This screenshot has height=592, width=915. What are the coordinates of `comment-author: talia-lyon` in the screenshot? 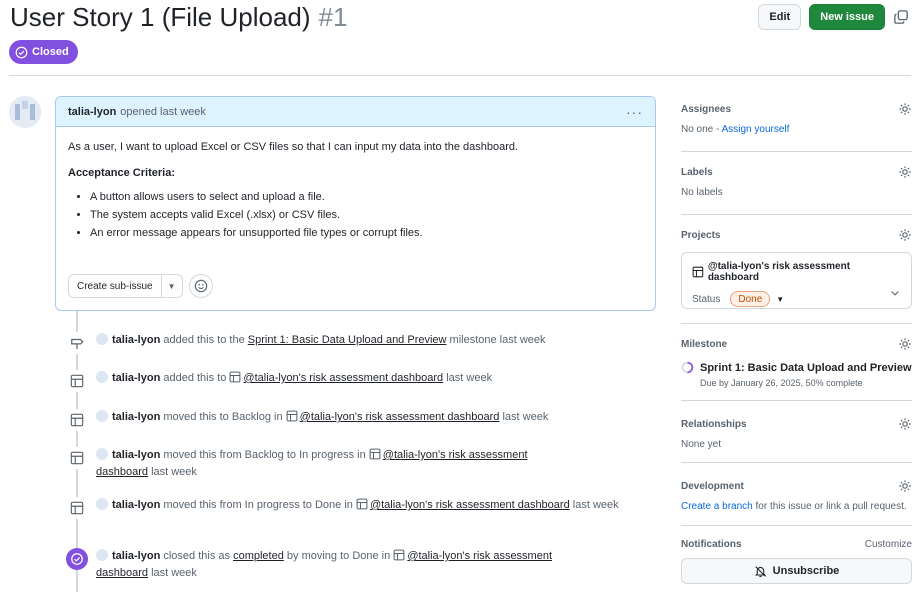 It's located at (92, 112).